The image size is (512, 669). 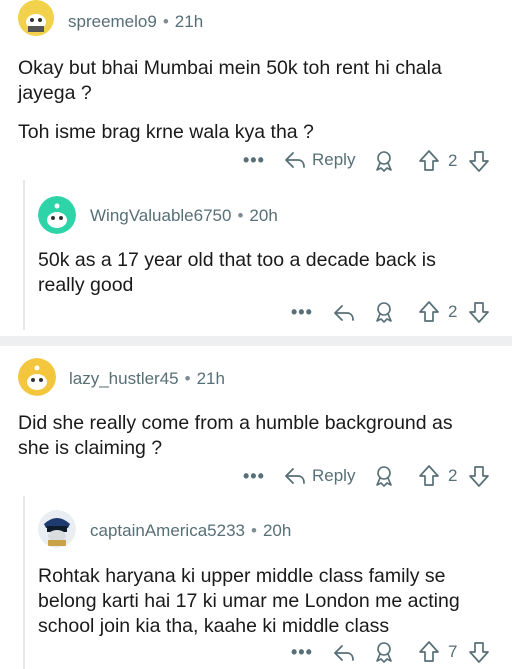 I want to click on username: lazy_hustler45, so click(x=124, y=378).